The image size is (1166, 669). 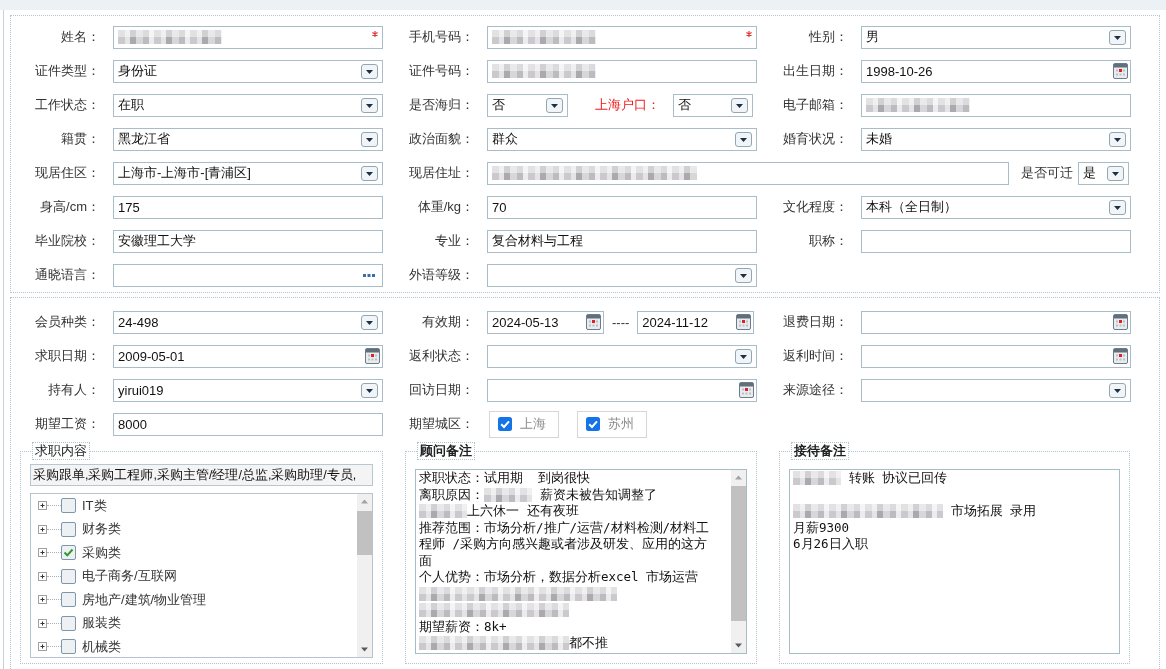 What do you see at coordinates (248, 275) in the screenshot?
I see `picker-input` at bounding box center [248, 275].